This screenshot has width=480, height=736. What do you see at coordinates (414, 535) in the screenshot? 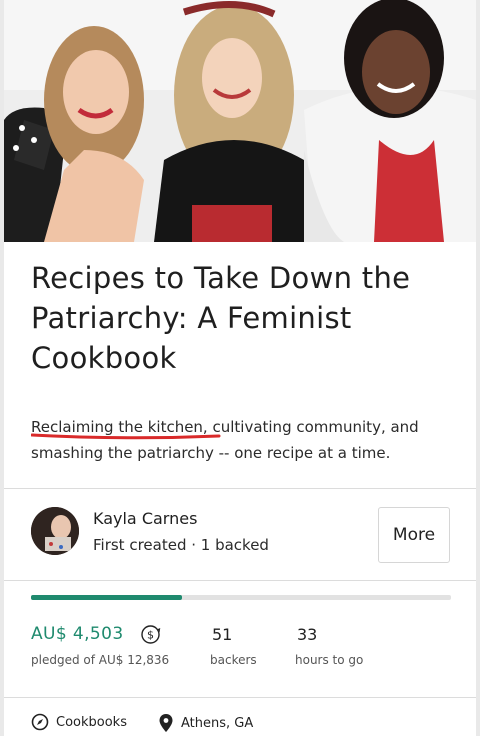
I see `more-button: More` at bounding box center [414, 535].